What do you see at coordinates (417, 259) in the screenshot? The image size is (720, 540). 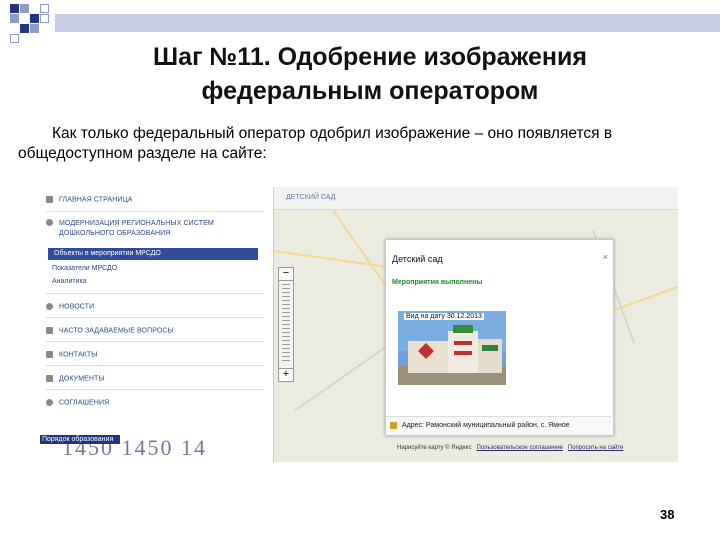 I see `balloon-title: Детский сад` at bounding box center [417, 259].